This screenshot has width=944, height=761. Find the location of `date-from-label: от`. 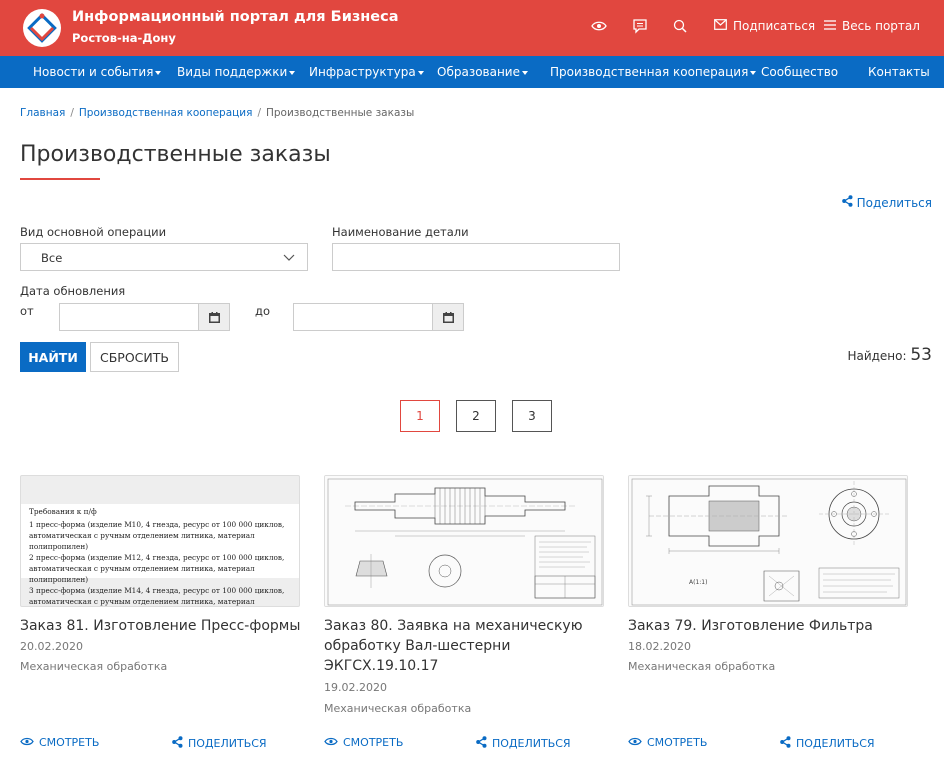

date-from-label: от is located at coordinates (27, 311).